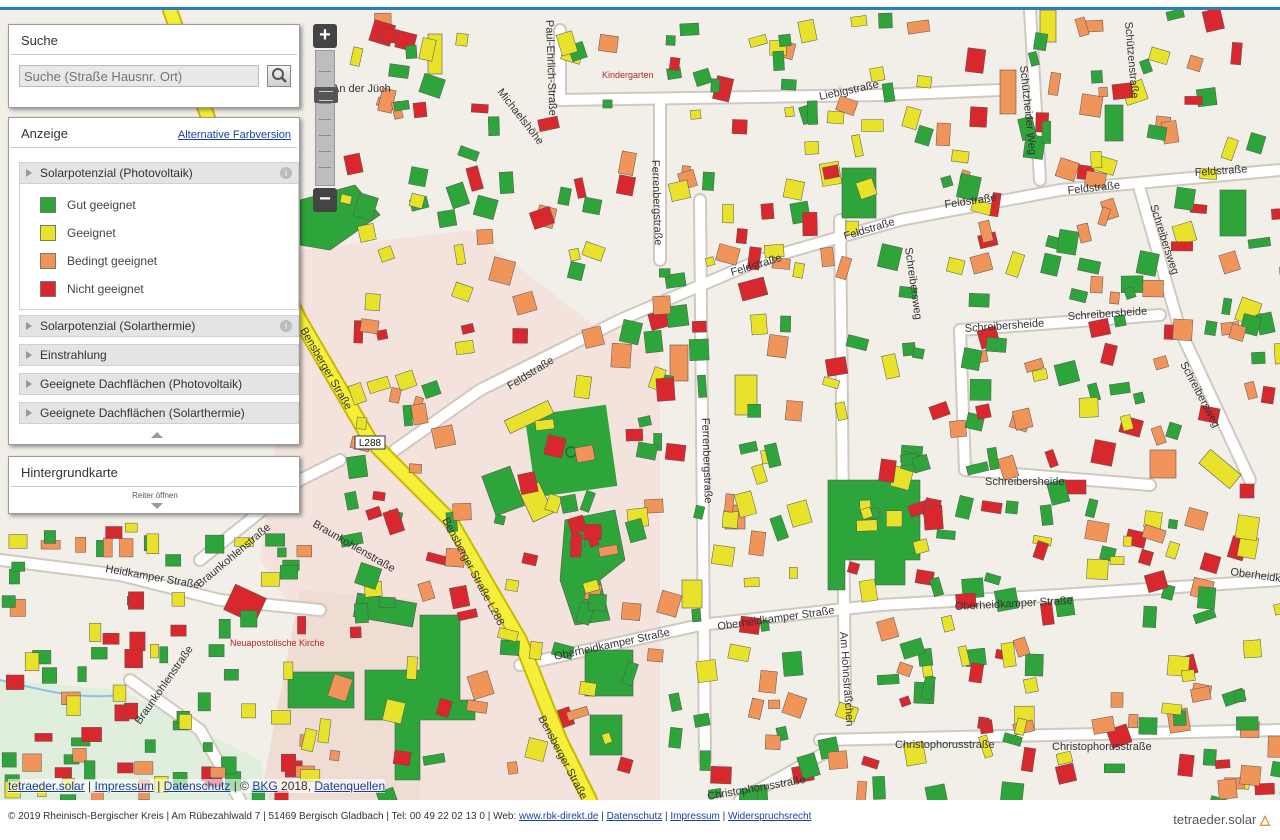 Image resolution: width=1280 pixels, height=840 pixels. Describe the element at coordinates (635, 816) in the screenshot. I see `footer-datenschutz-link: Datenschutz` at that location.